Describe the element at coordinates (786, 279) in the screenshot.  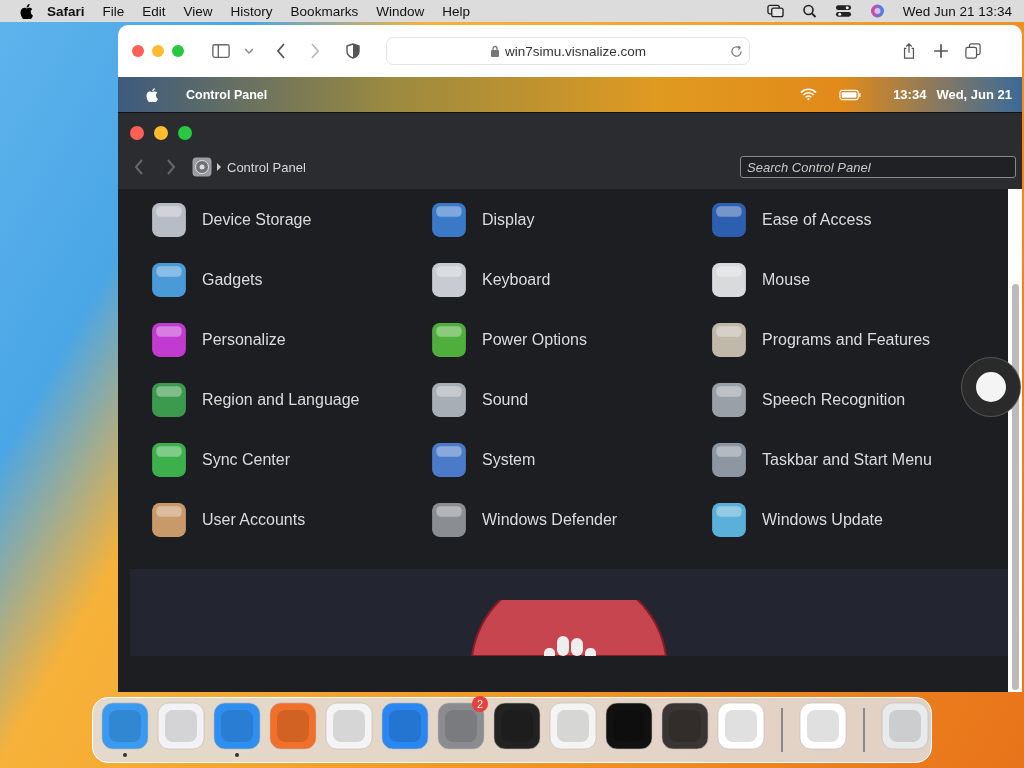
I see `item-link: Mouse` at that location.